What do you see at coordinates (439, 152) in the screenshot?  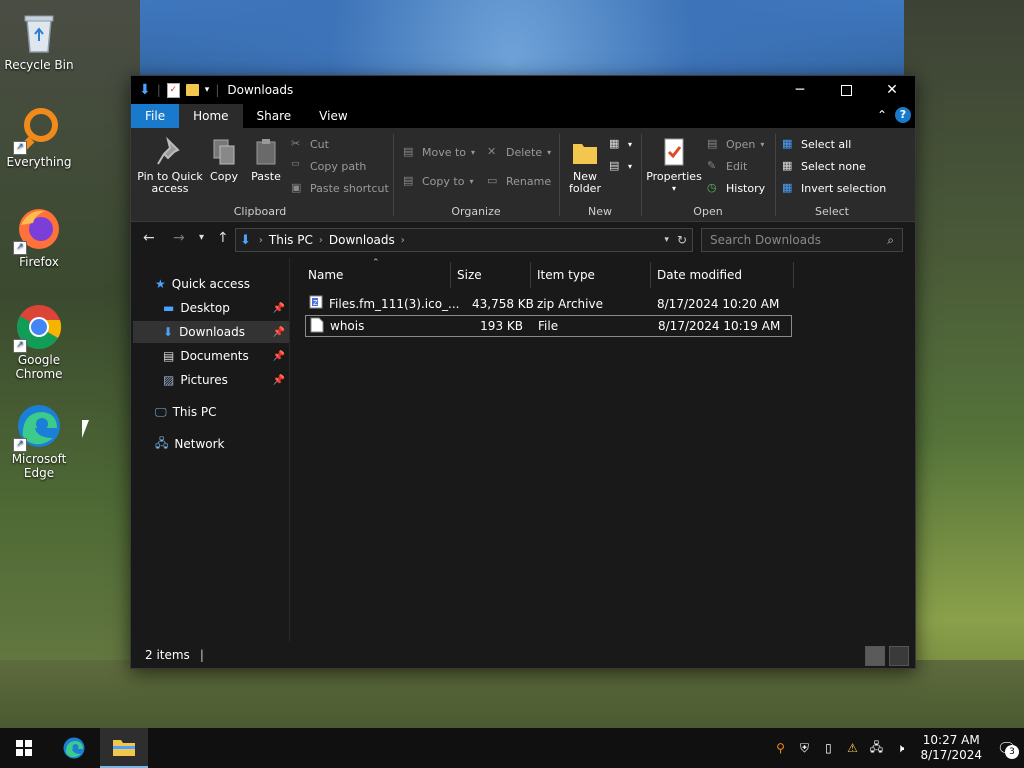 I see `move-to-button: ▤ Move to ▾` at bounding box center [439, 152].